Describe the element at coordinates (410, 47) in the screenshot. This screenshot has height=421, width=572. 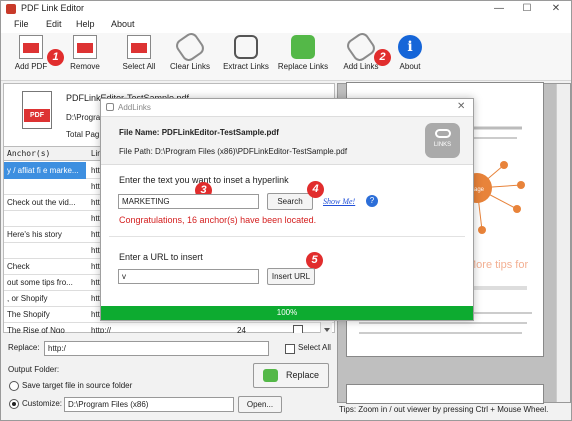
I see `info-icon: i` at that location.